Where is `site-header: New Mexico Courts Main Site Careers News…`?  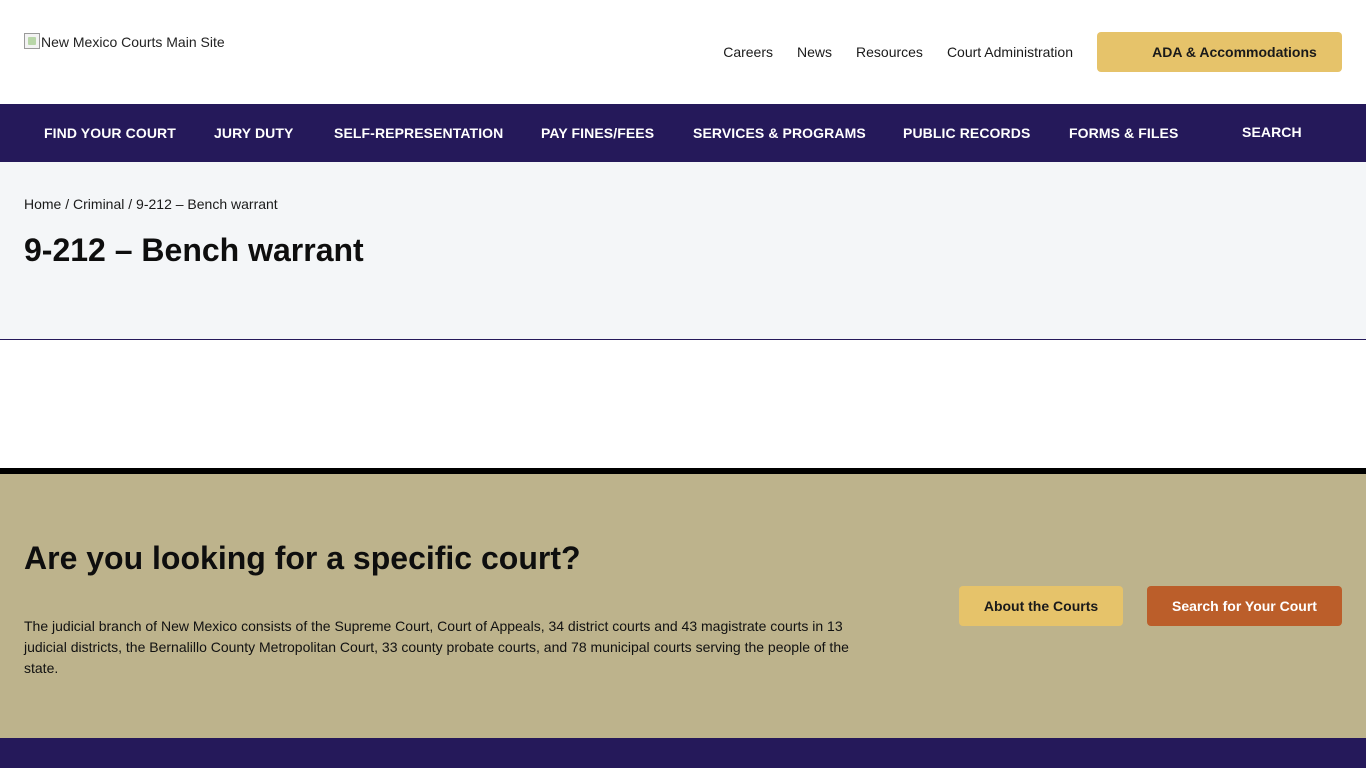 site-header: New Mexico Courts Main Site Careers News… is located at coordinates (683, 52).